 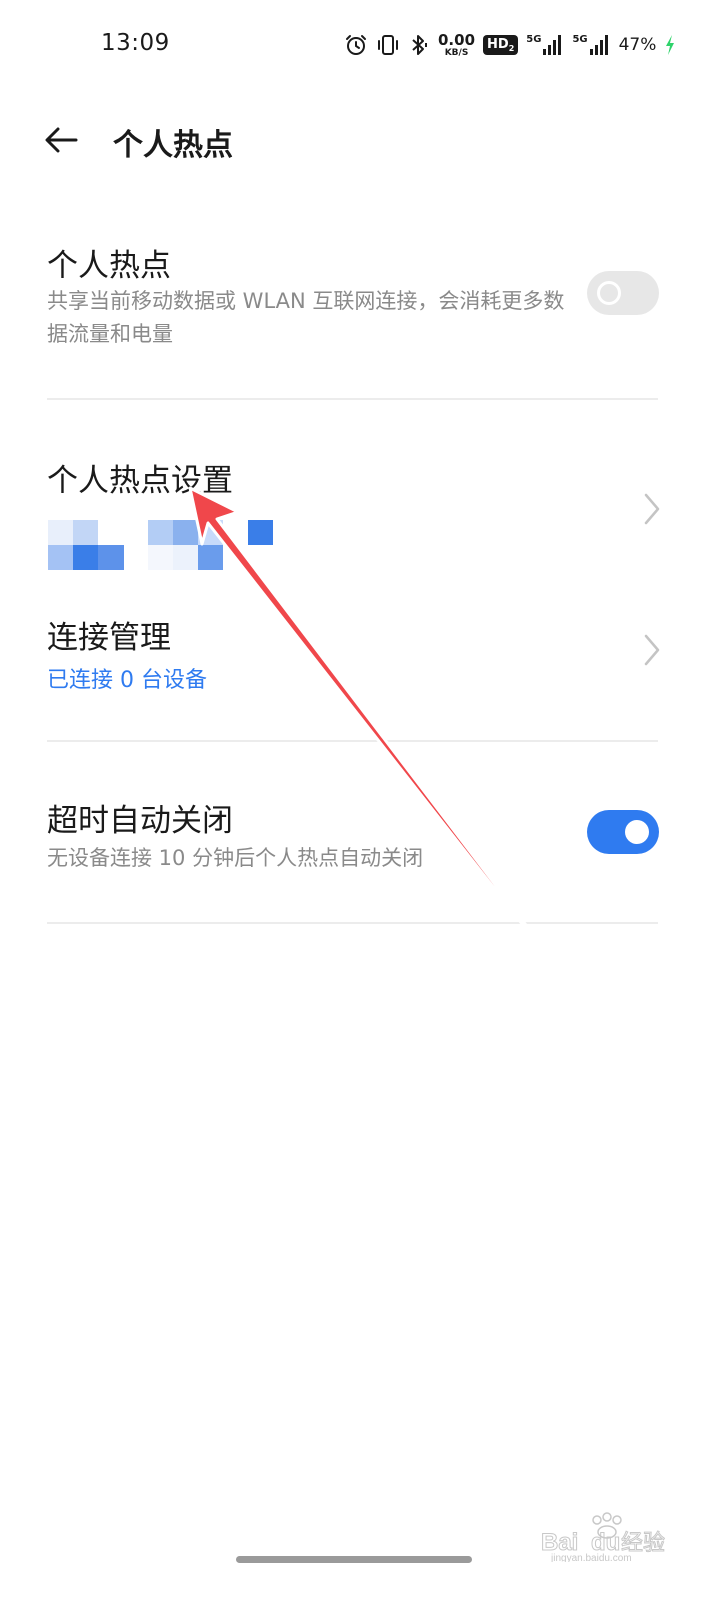 I want to click on hotspot-row: 个人热点 共享当前移动数据或 WLAN 互联网连接，会消耗更多数据流量和电量, so click(x=360, y=305).